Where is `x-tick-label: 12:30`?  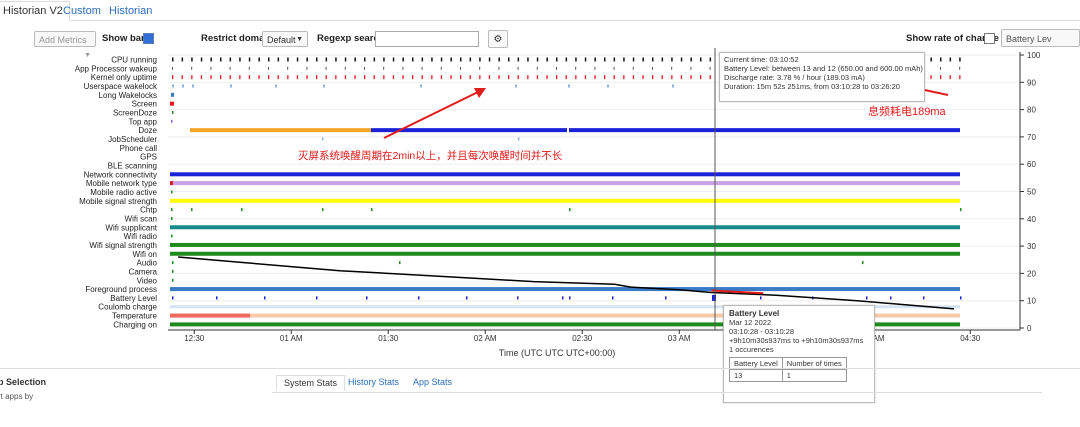 x-tick-label: 12:30 is located at coordinates (194, 338).